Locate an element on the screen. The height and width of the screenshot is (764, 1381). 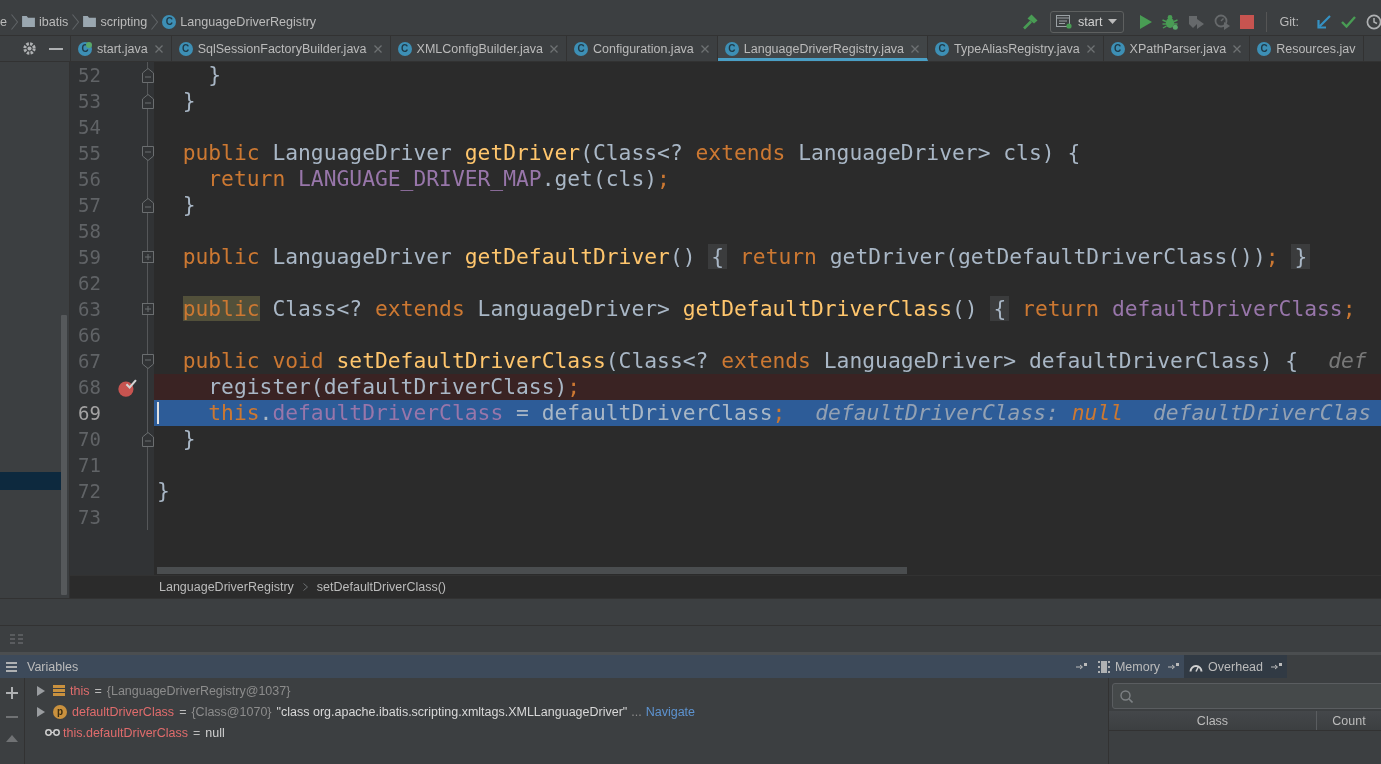
breadcrumb-item: e is located at coordinates (3, 21).